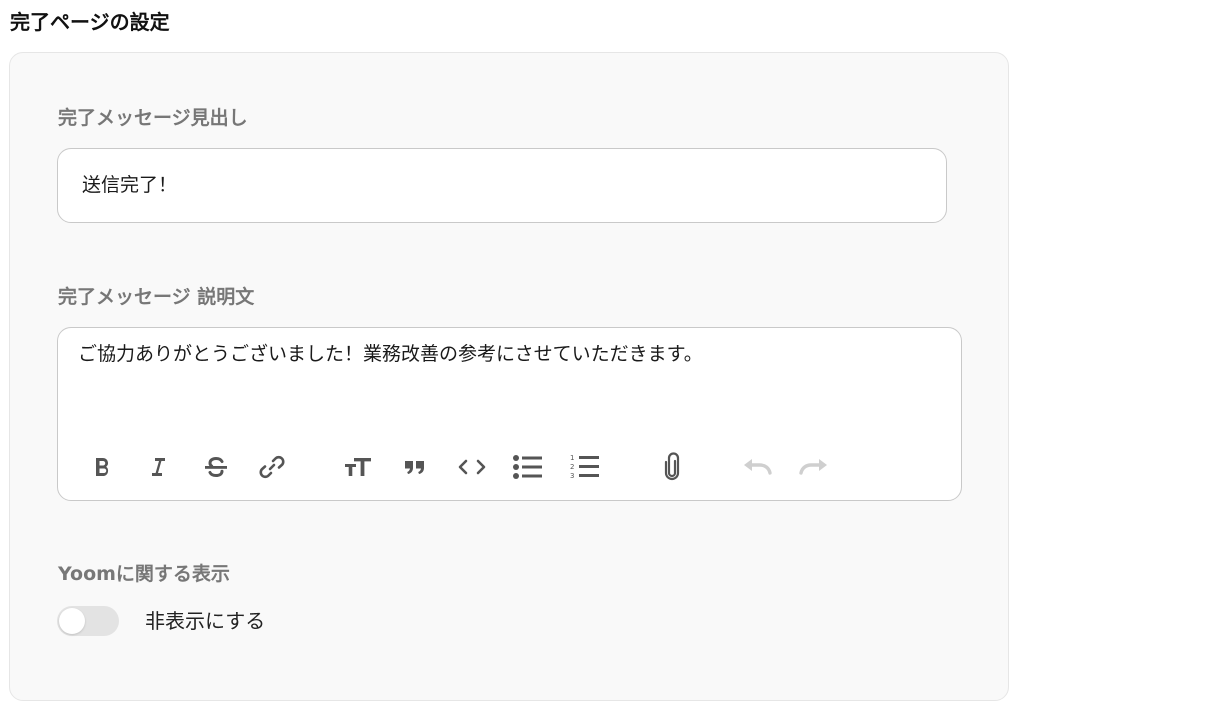 The image size is (1222, 707). What do you see at coordinates (390, 354) in the screenshot?
I see `description-text: ご協力ありがとうございました！業務改善の参考にさせていただきます。` at bounding box center [390, 354].